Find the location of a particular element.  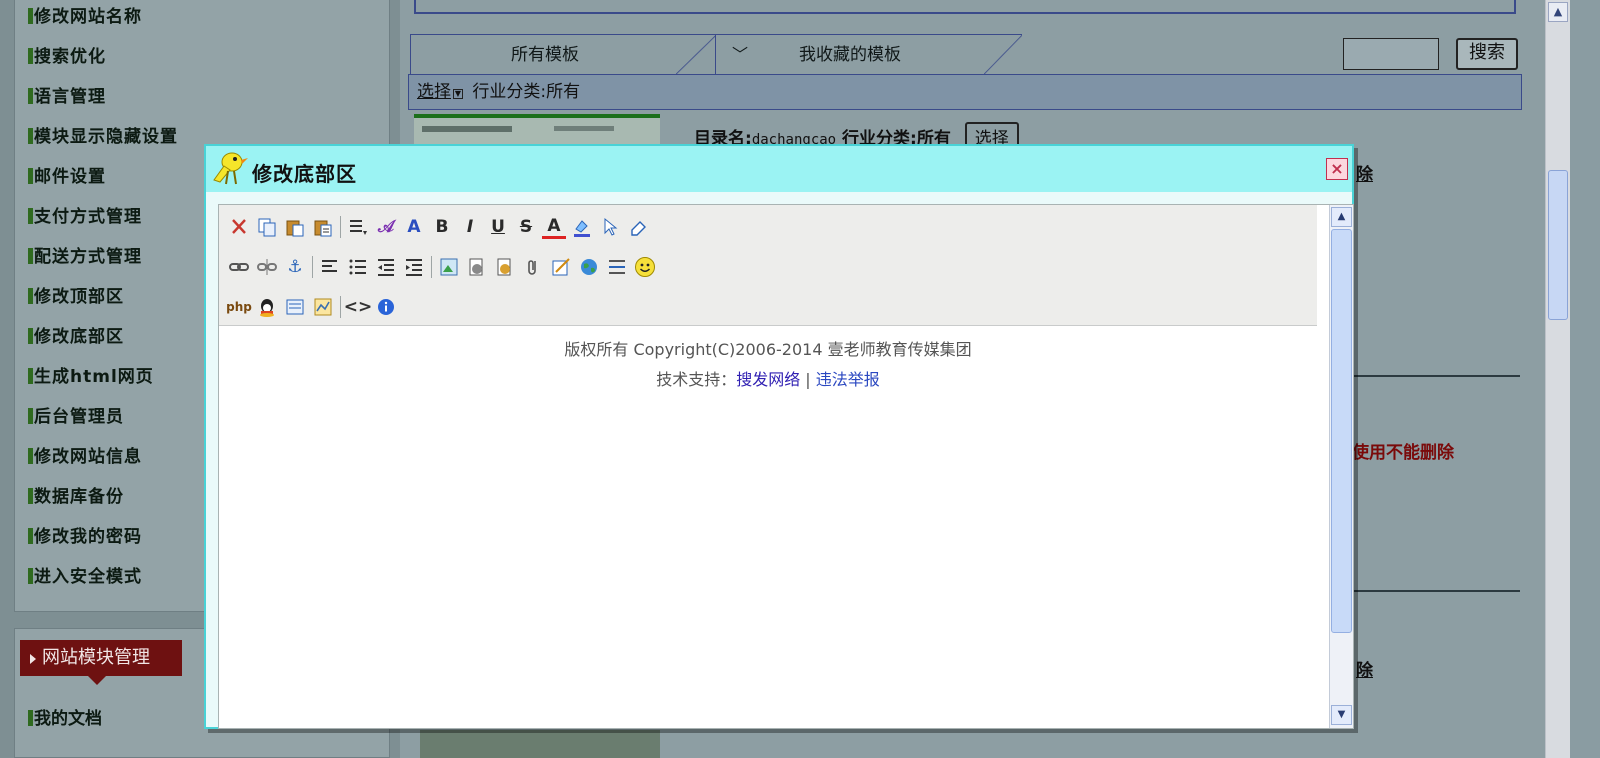

media-icon is located at coordinates (505, 267).